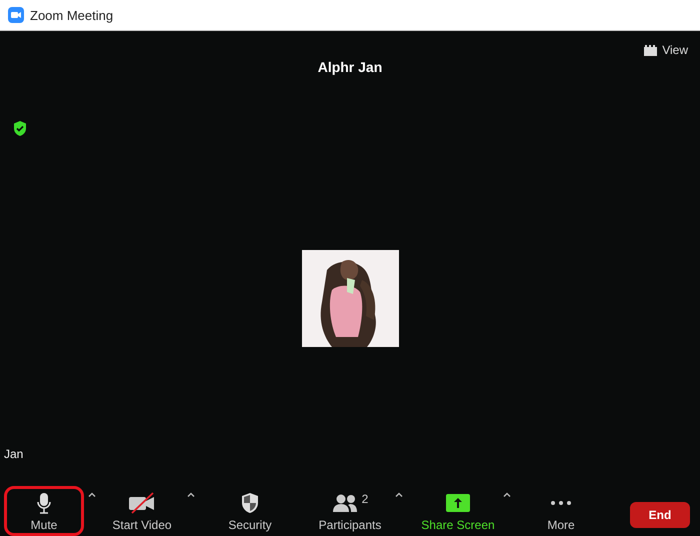  I want to click on video-off-icon, so click(142, 503).